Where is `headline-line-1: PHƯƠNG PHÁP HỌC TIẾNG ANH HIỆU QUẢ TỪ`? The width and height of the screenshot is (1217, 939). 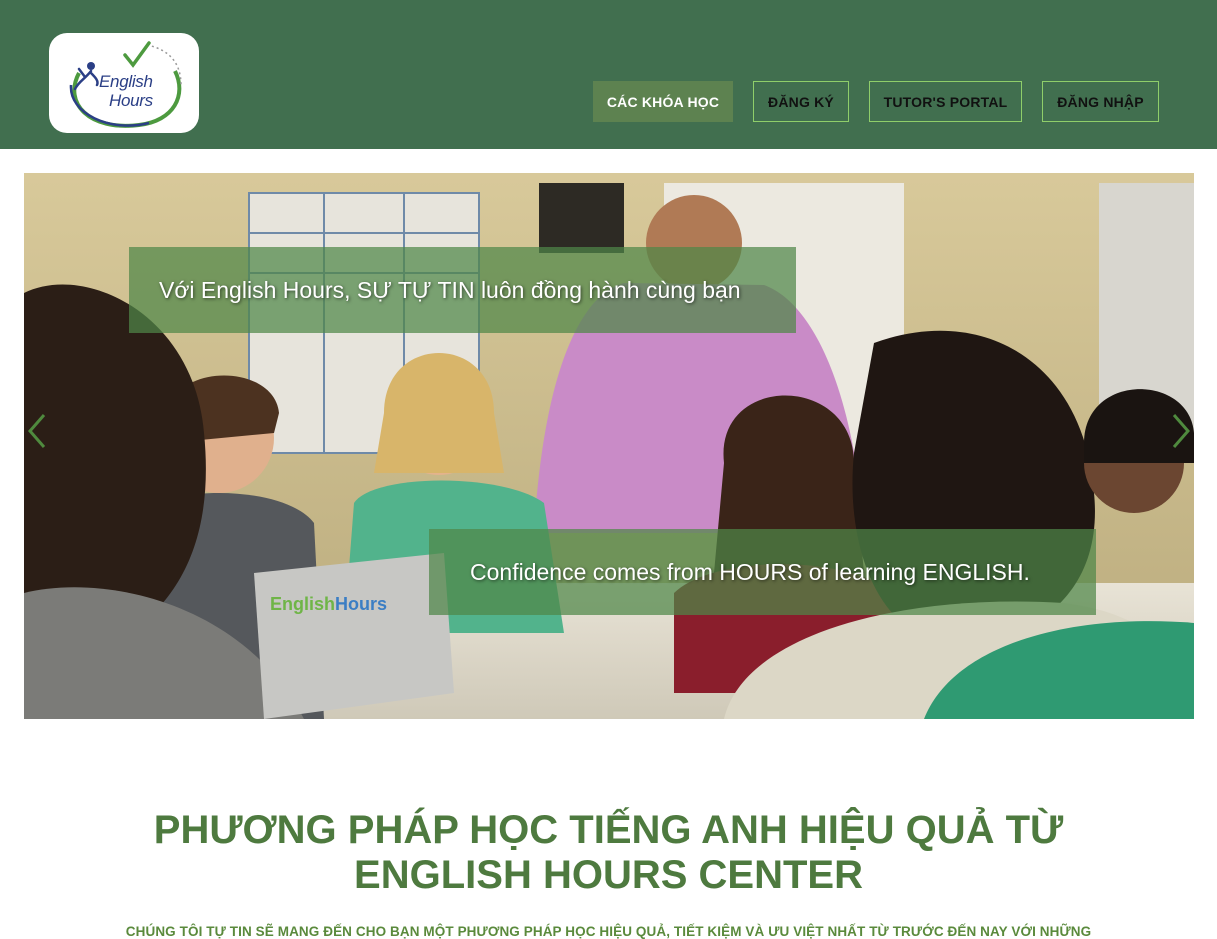
headline-line-1: PHƯƠNG PHÁP HỌC TIẾNG ANH HIỆU QUẢ TỪ is located at coordinates (608, 830).